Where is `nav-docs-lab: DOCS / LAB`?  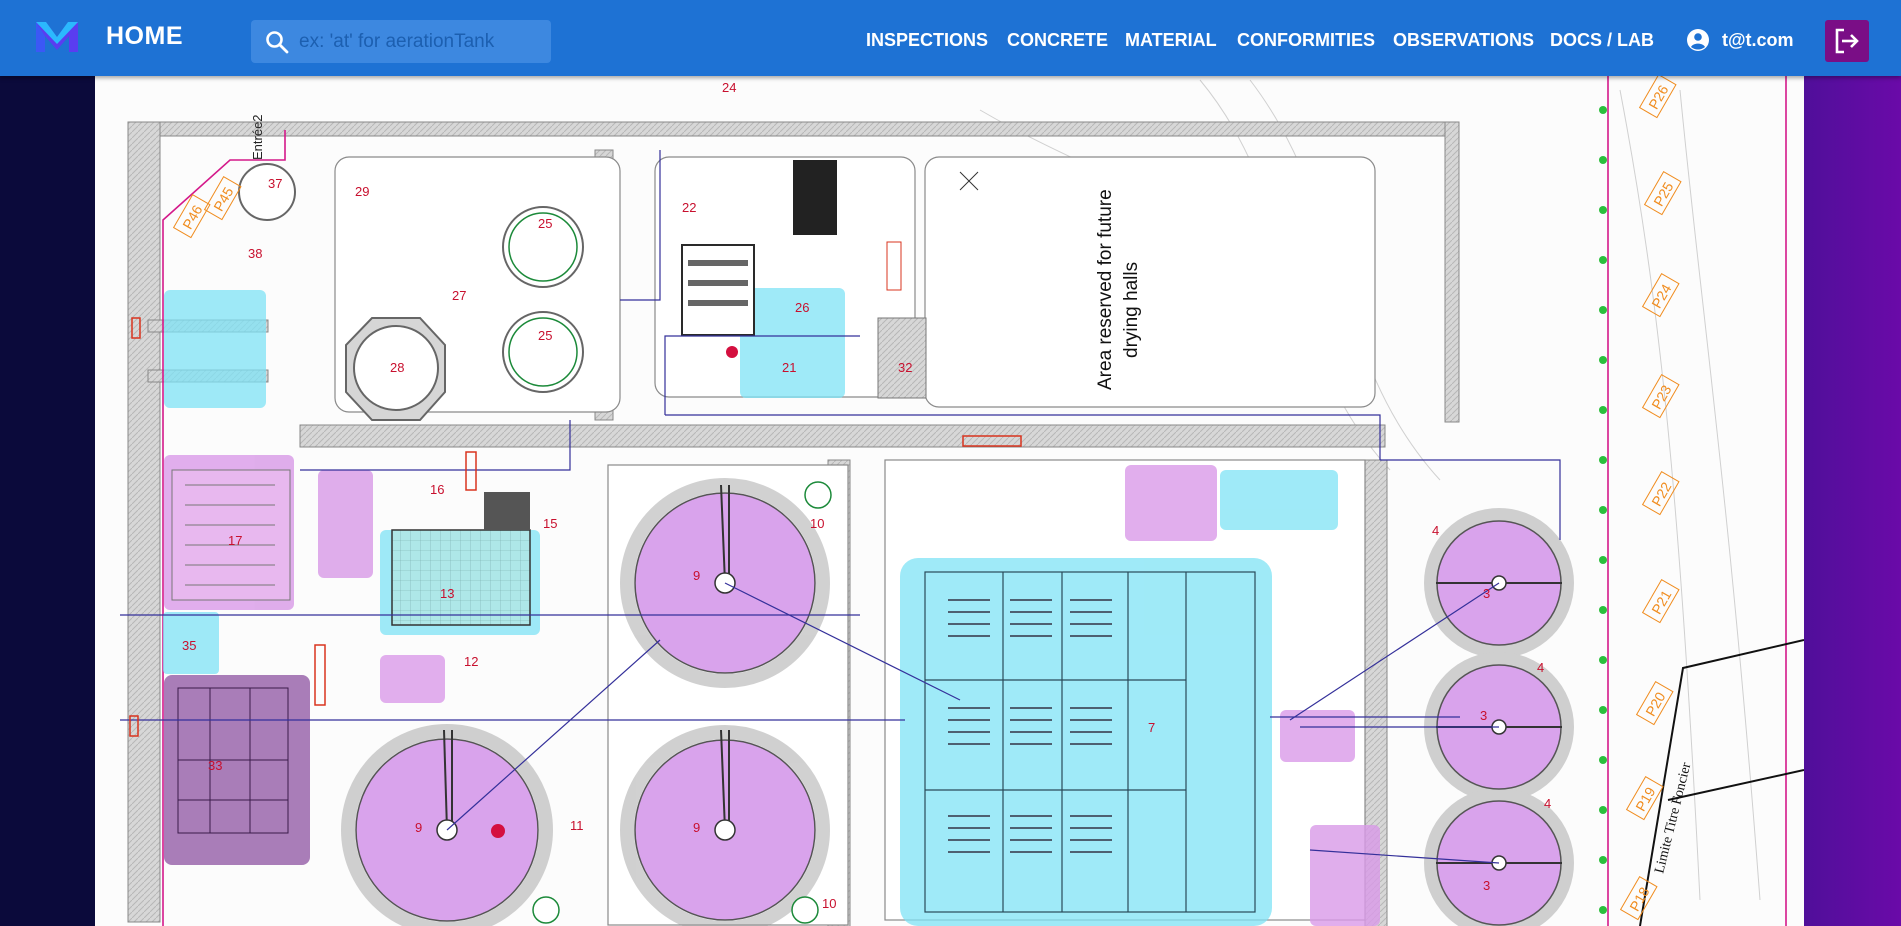
nav-docs-lab: DOCS / LAB is located at coordinates (1602, 40).